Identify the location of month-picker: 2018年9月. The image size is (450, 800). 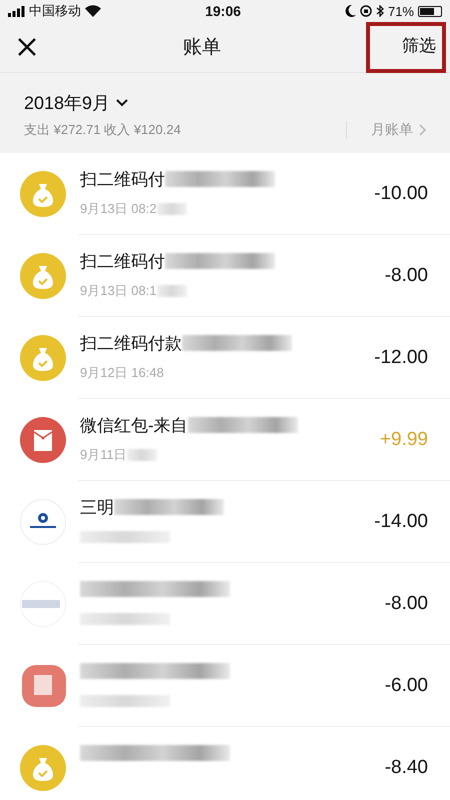
(76, 103).